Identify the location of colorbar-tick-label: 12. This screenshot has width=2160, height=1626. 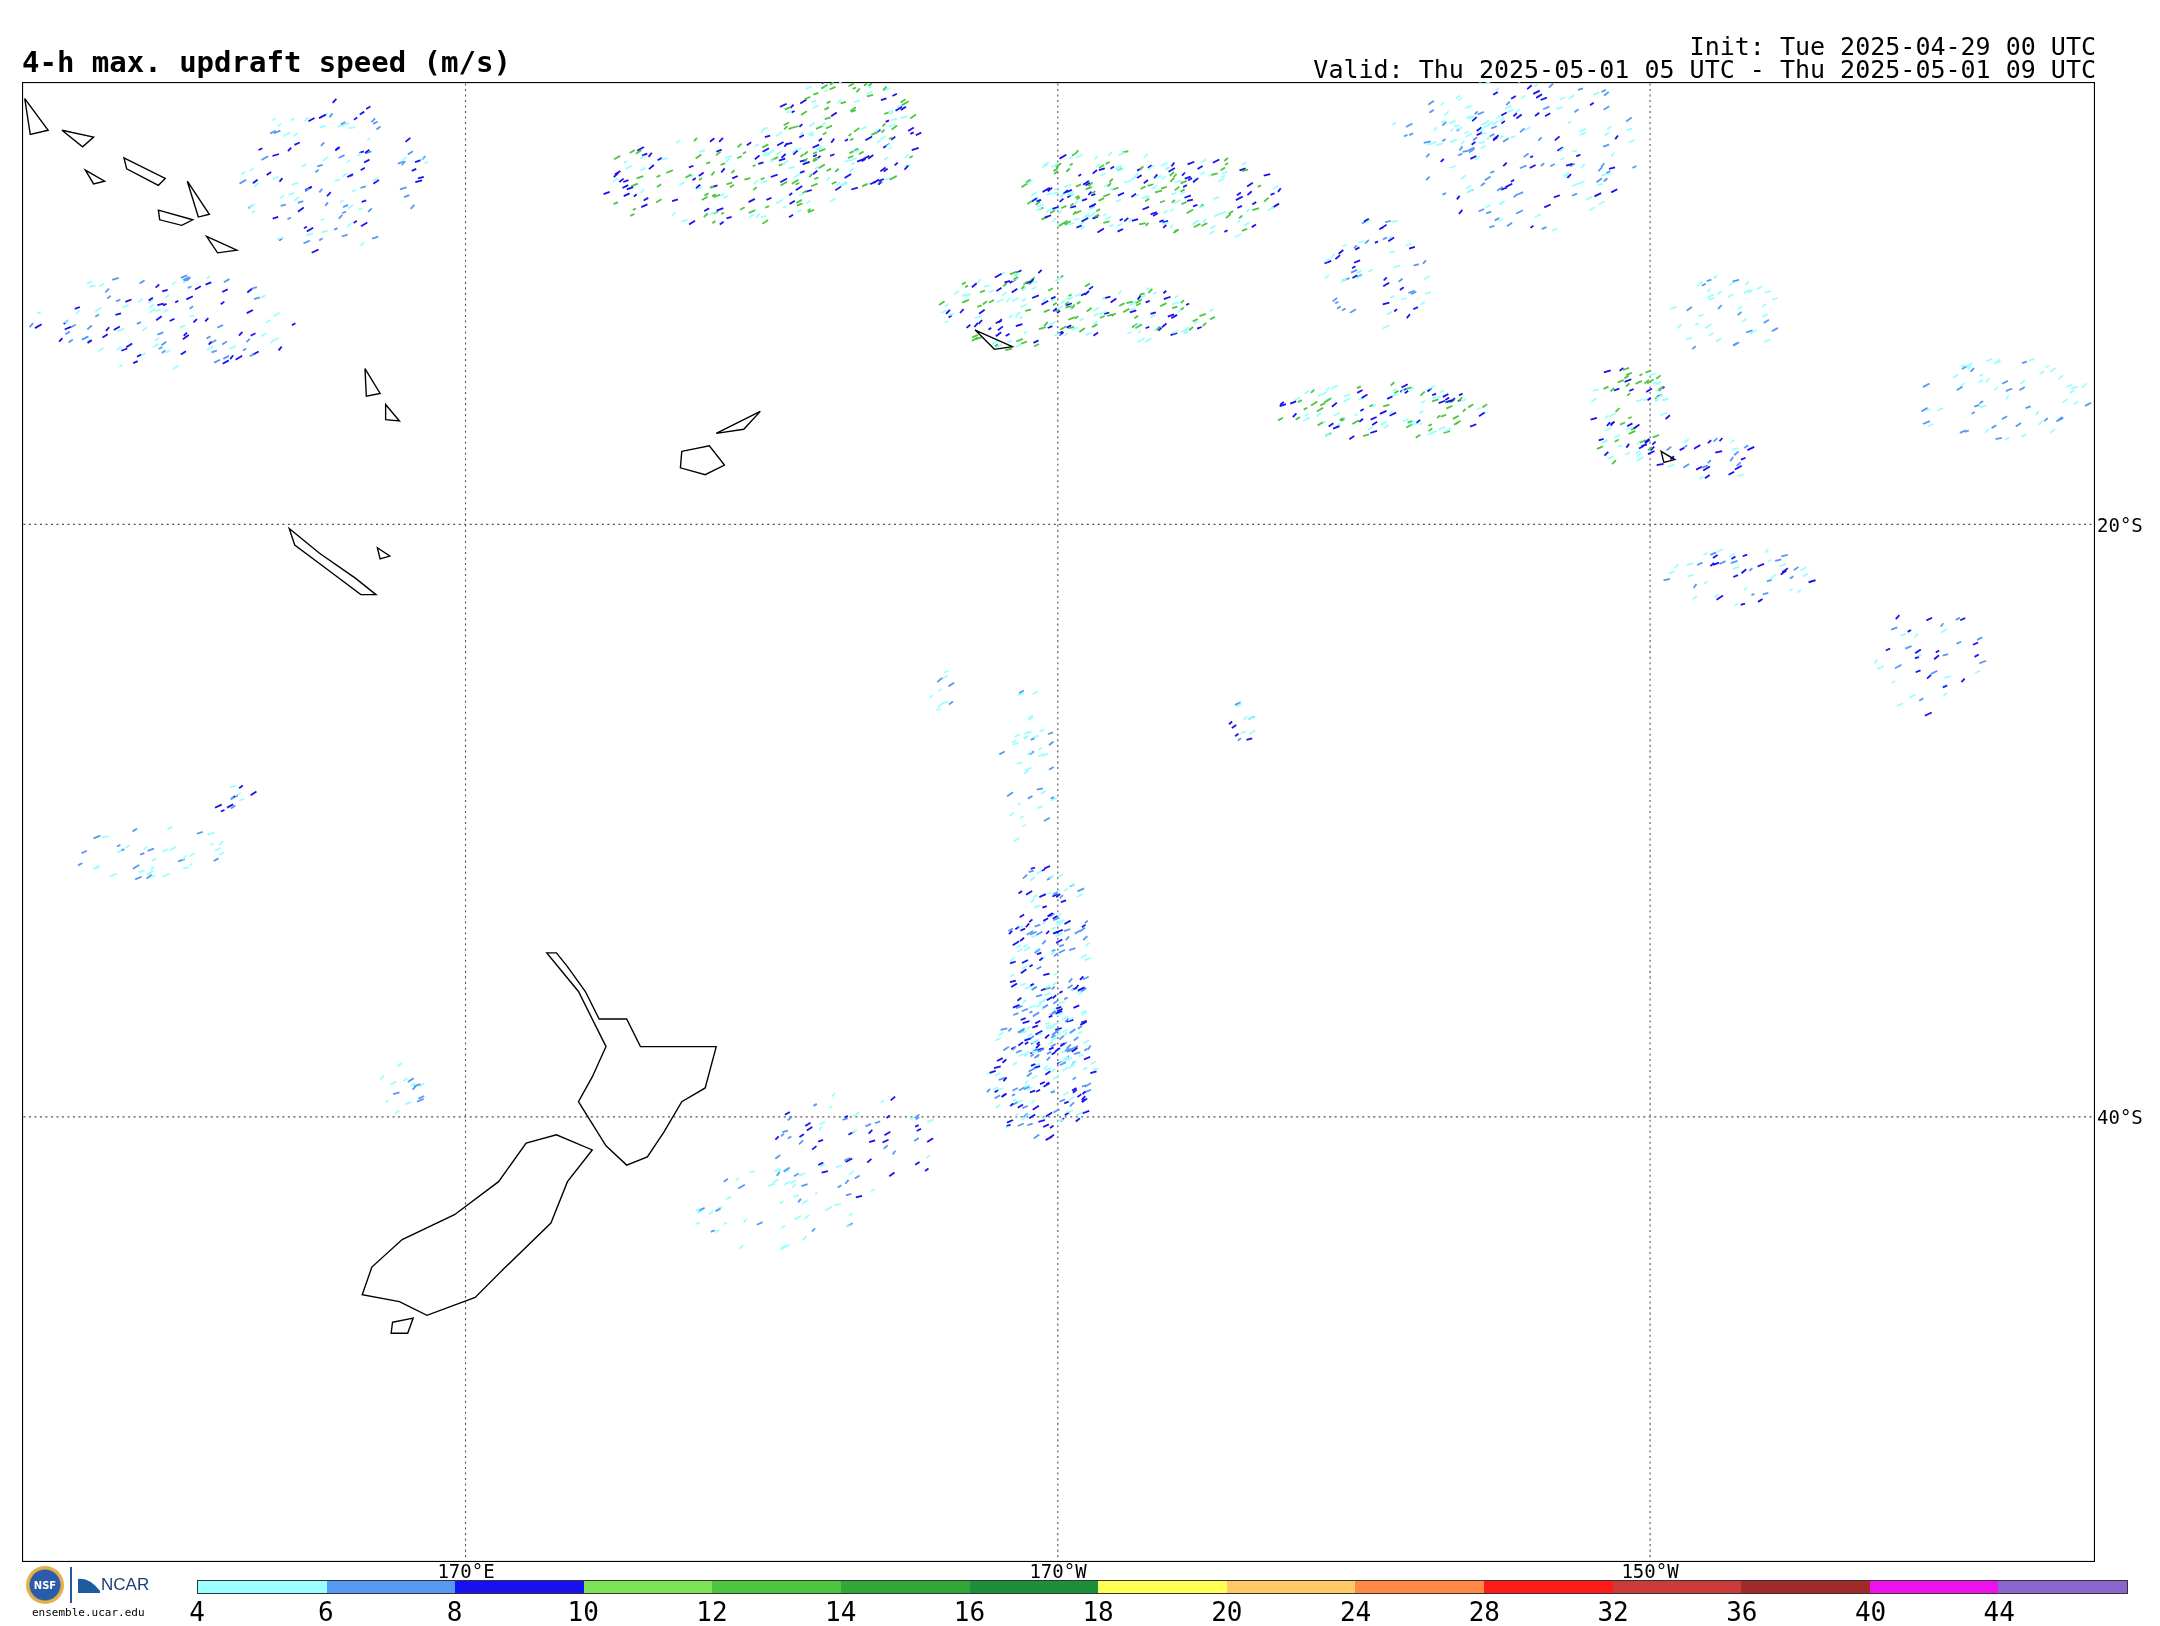
(712, 1612).